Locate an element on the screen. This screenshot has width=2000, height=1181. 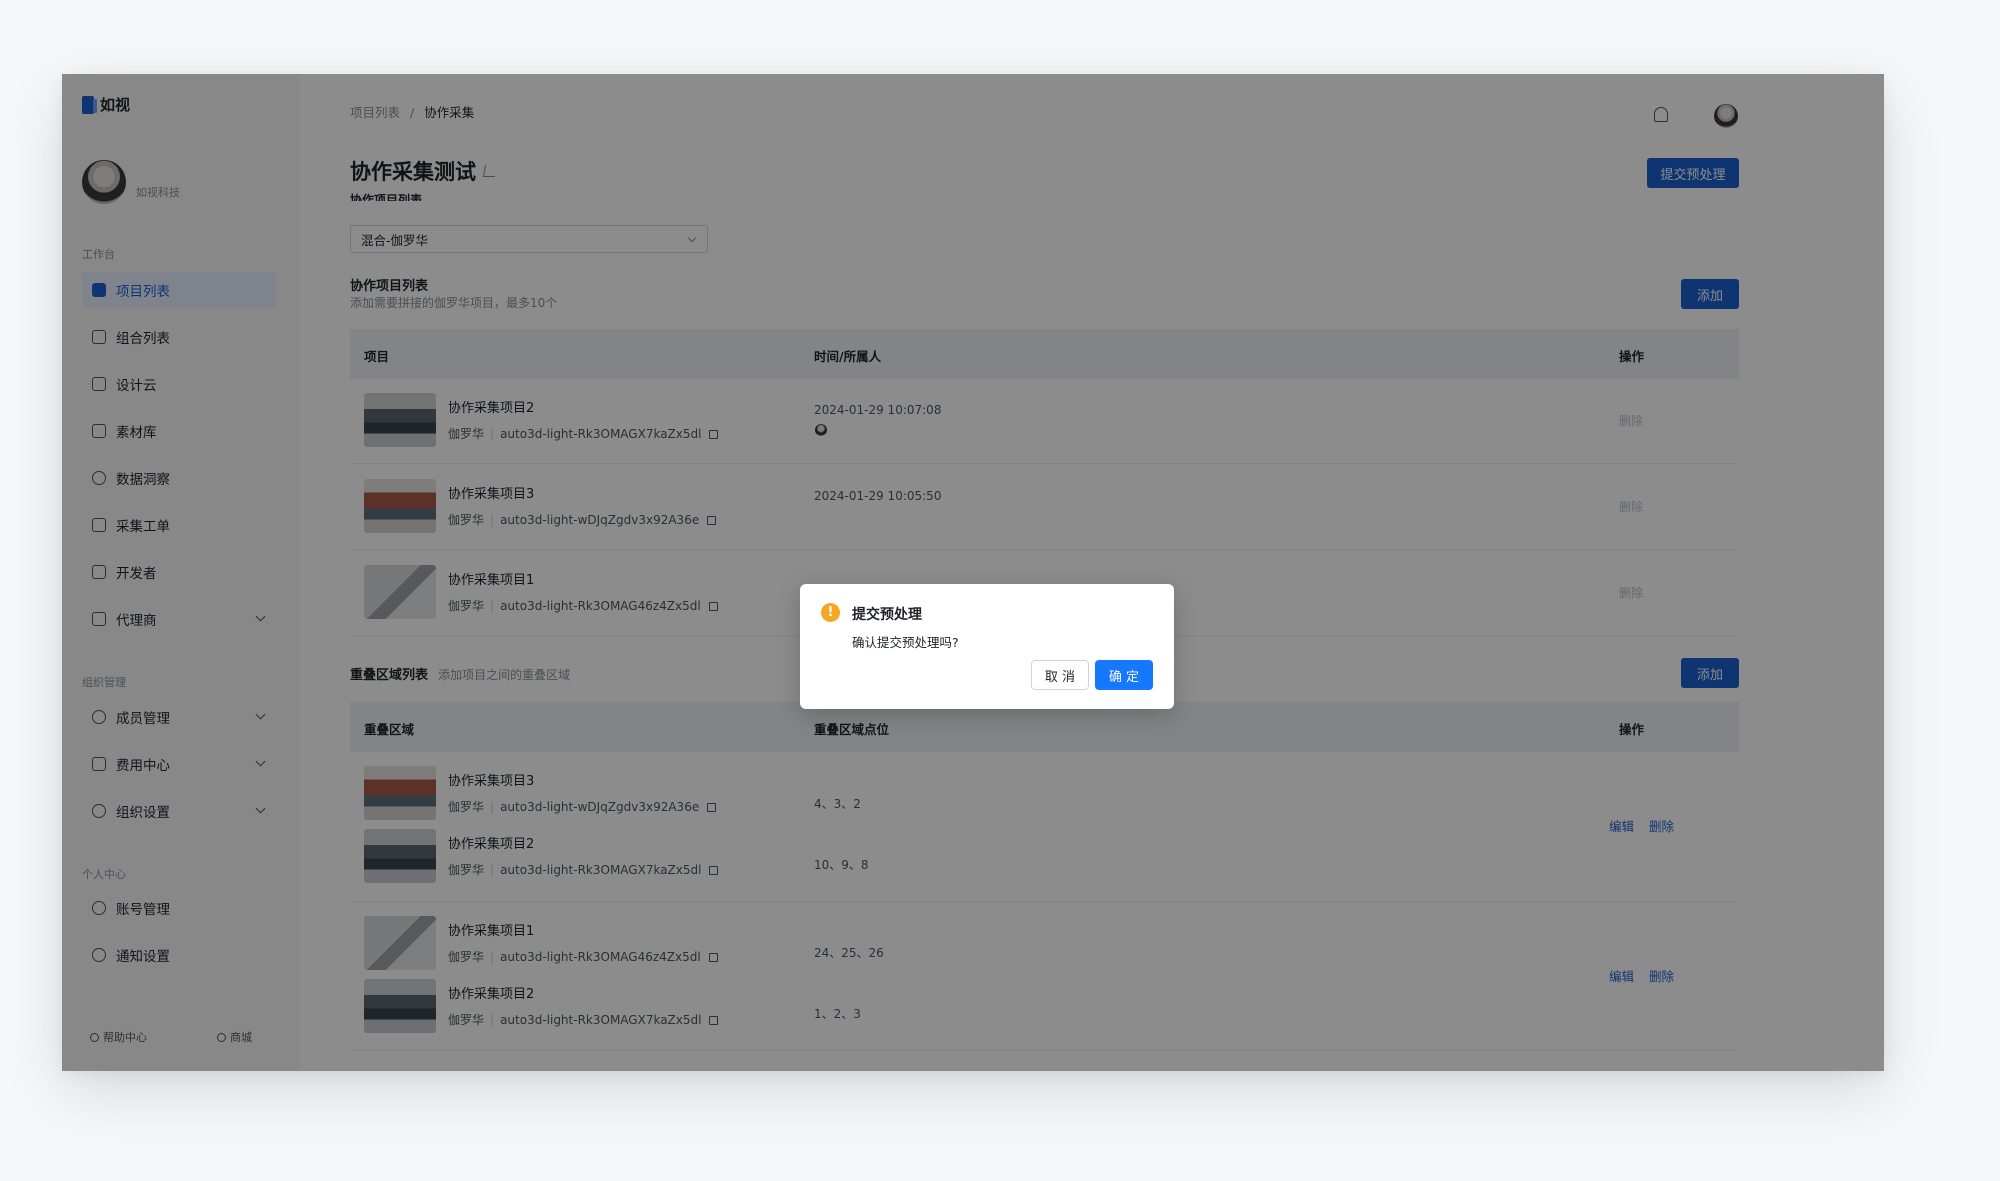
warning-icon: ! is located at coordinates (830, 612).